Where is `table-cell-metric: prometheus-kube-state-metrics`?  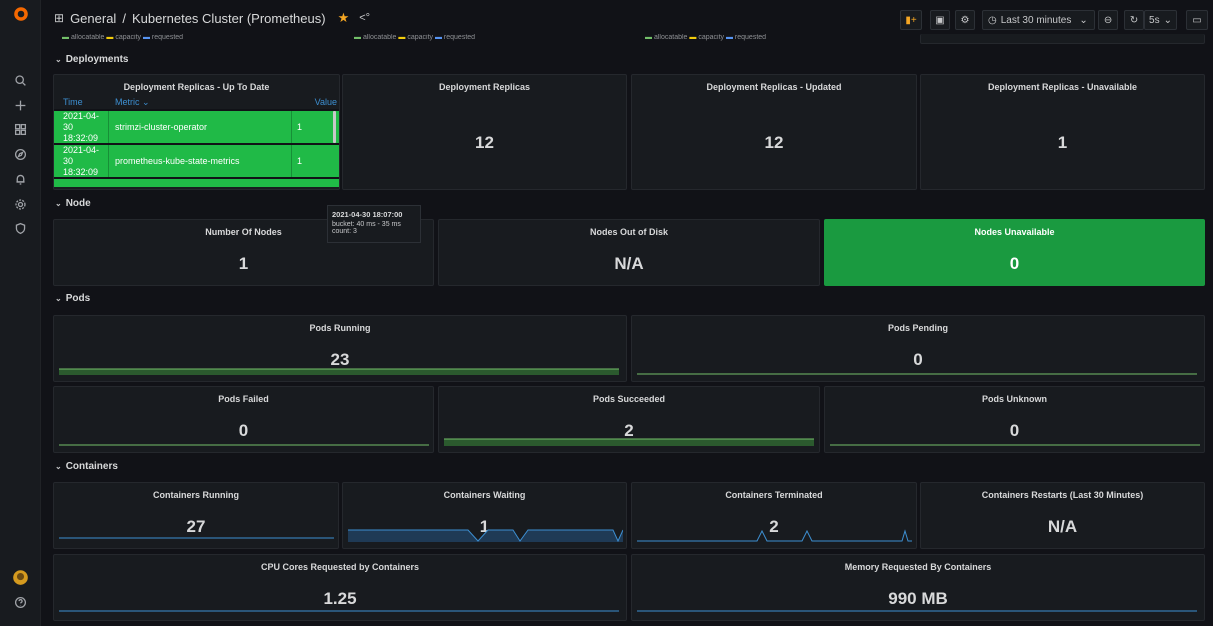 table-cell-metric: prometheus-kube-state-metrics is located at coordinates (200, 161).